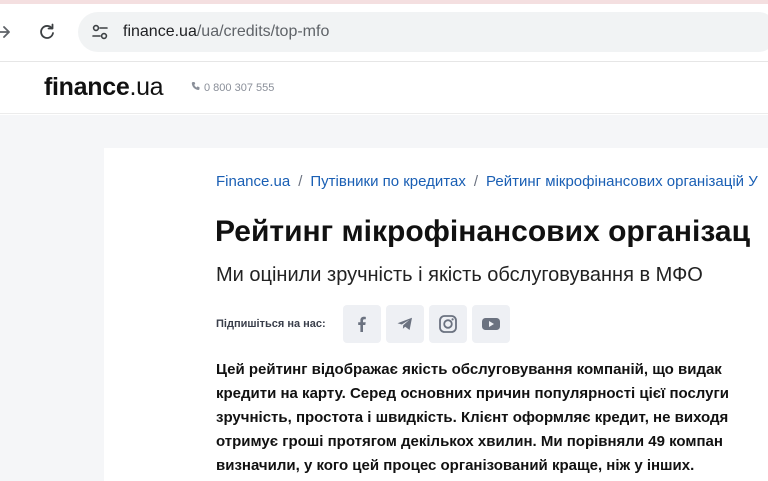 The image size is (768, 481). Describe the element at coordinates (483, 231) in the screenshot. I see `page-title: Рейтинг мікрофінансових організац` at that location.